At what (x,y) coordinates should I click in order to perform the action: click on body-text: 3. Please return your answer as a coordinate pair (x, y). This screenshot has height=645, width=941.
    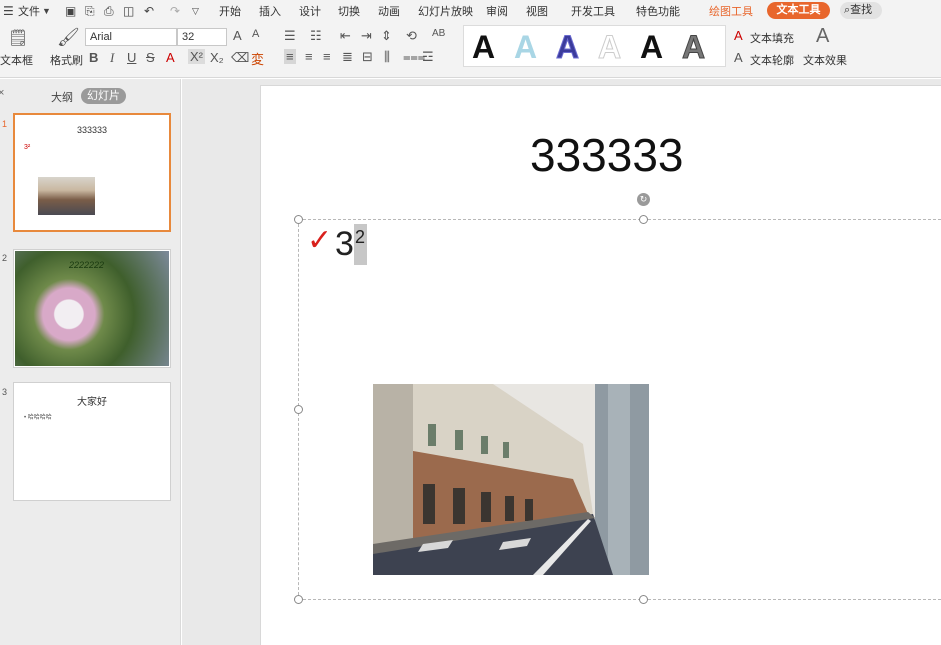
    Looking at the image, I should click on (344, 244).